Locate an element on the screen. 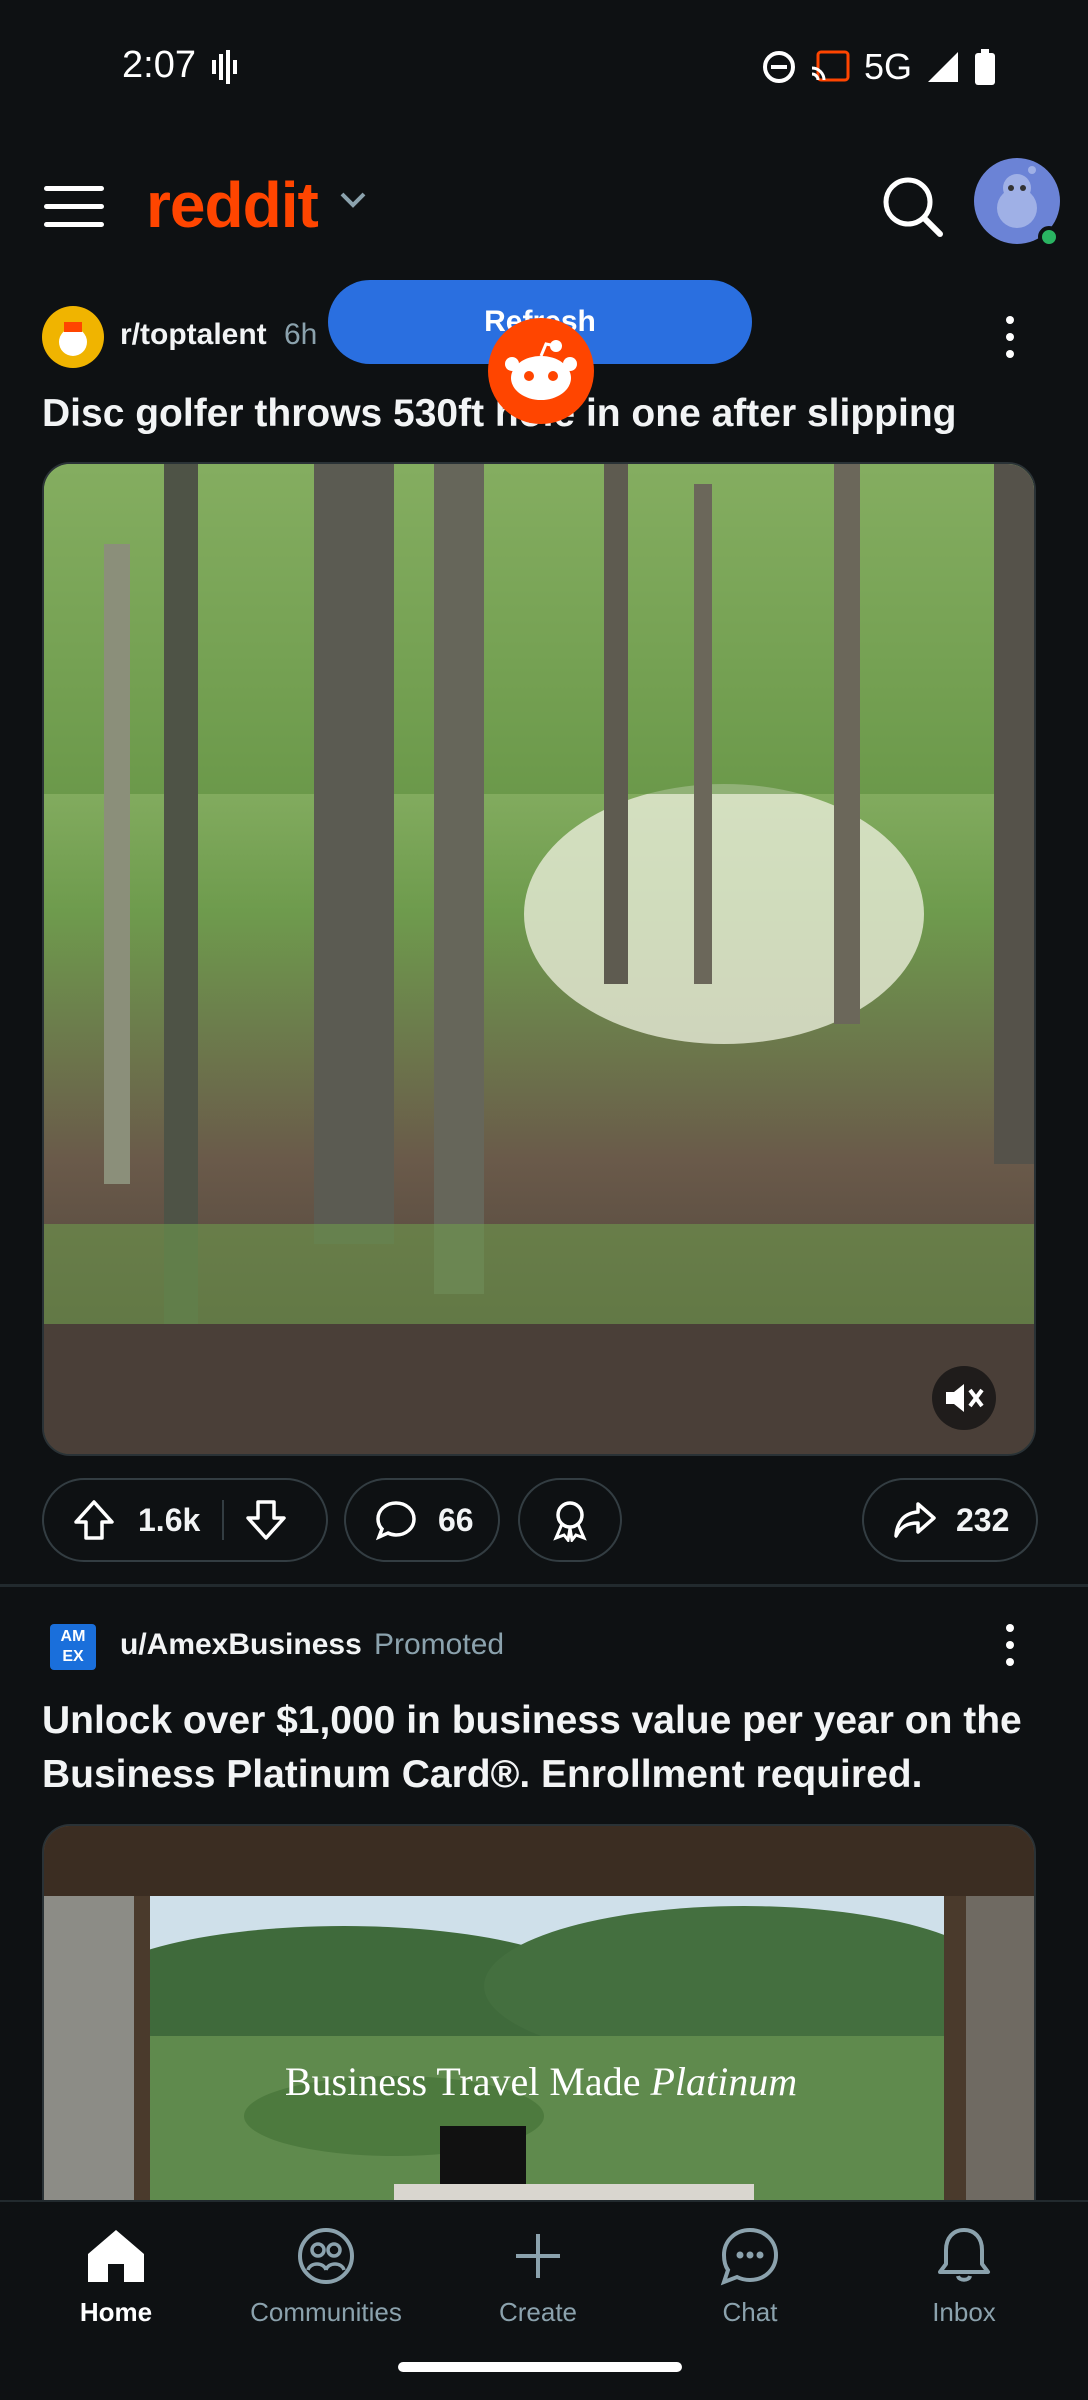  home-indicator is located at coordinates (540, 2367).